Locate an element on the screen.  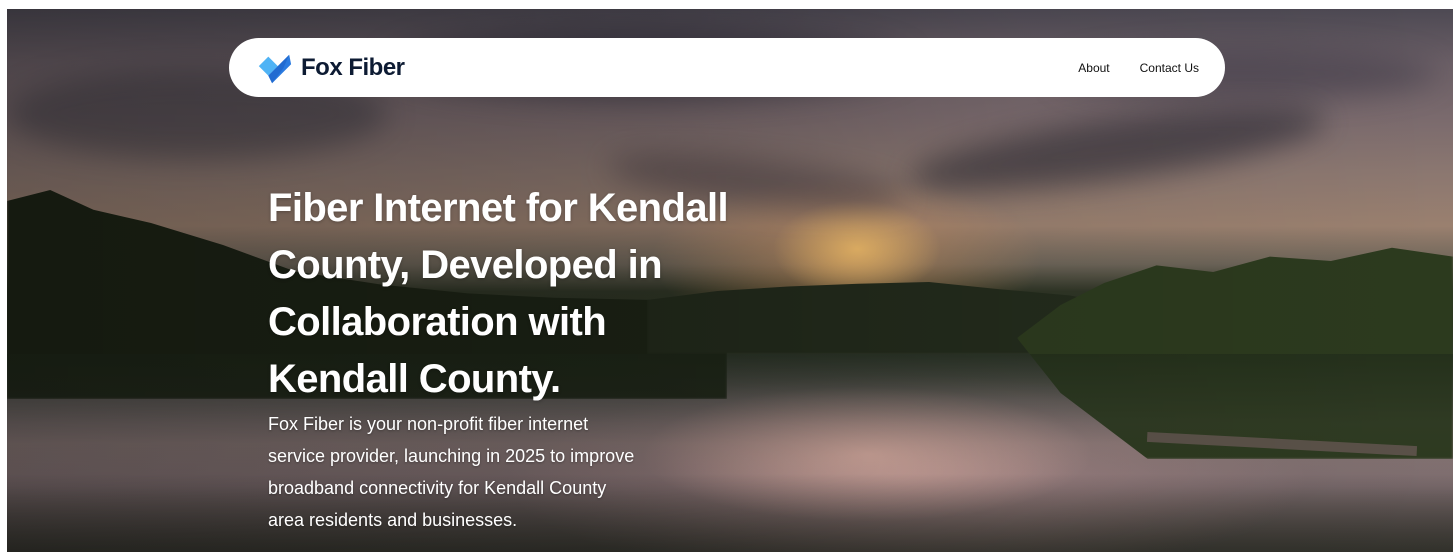
hero-subtext-line: area residents and businesses. is located at coordinates (393, 520).